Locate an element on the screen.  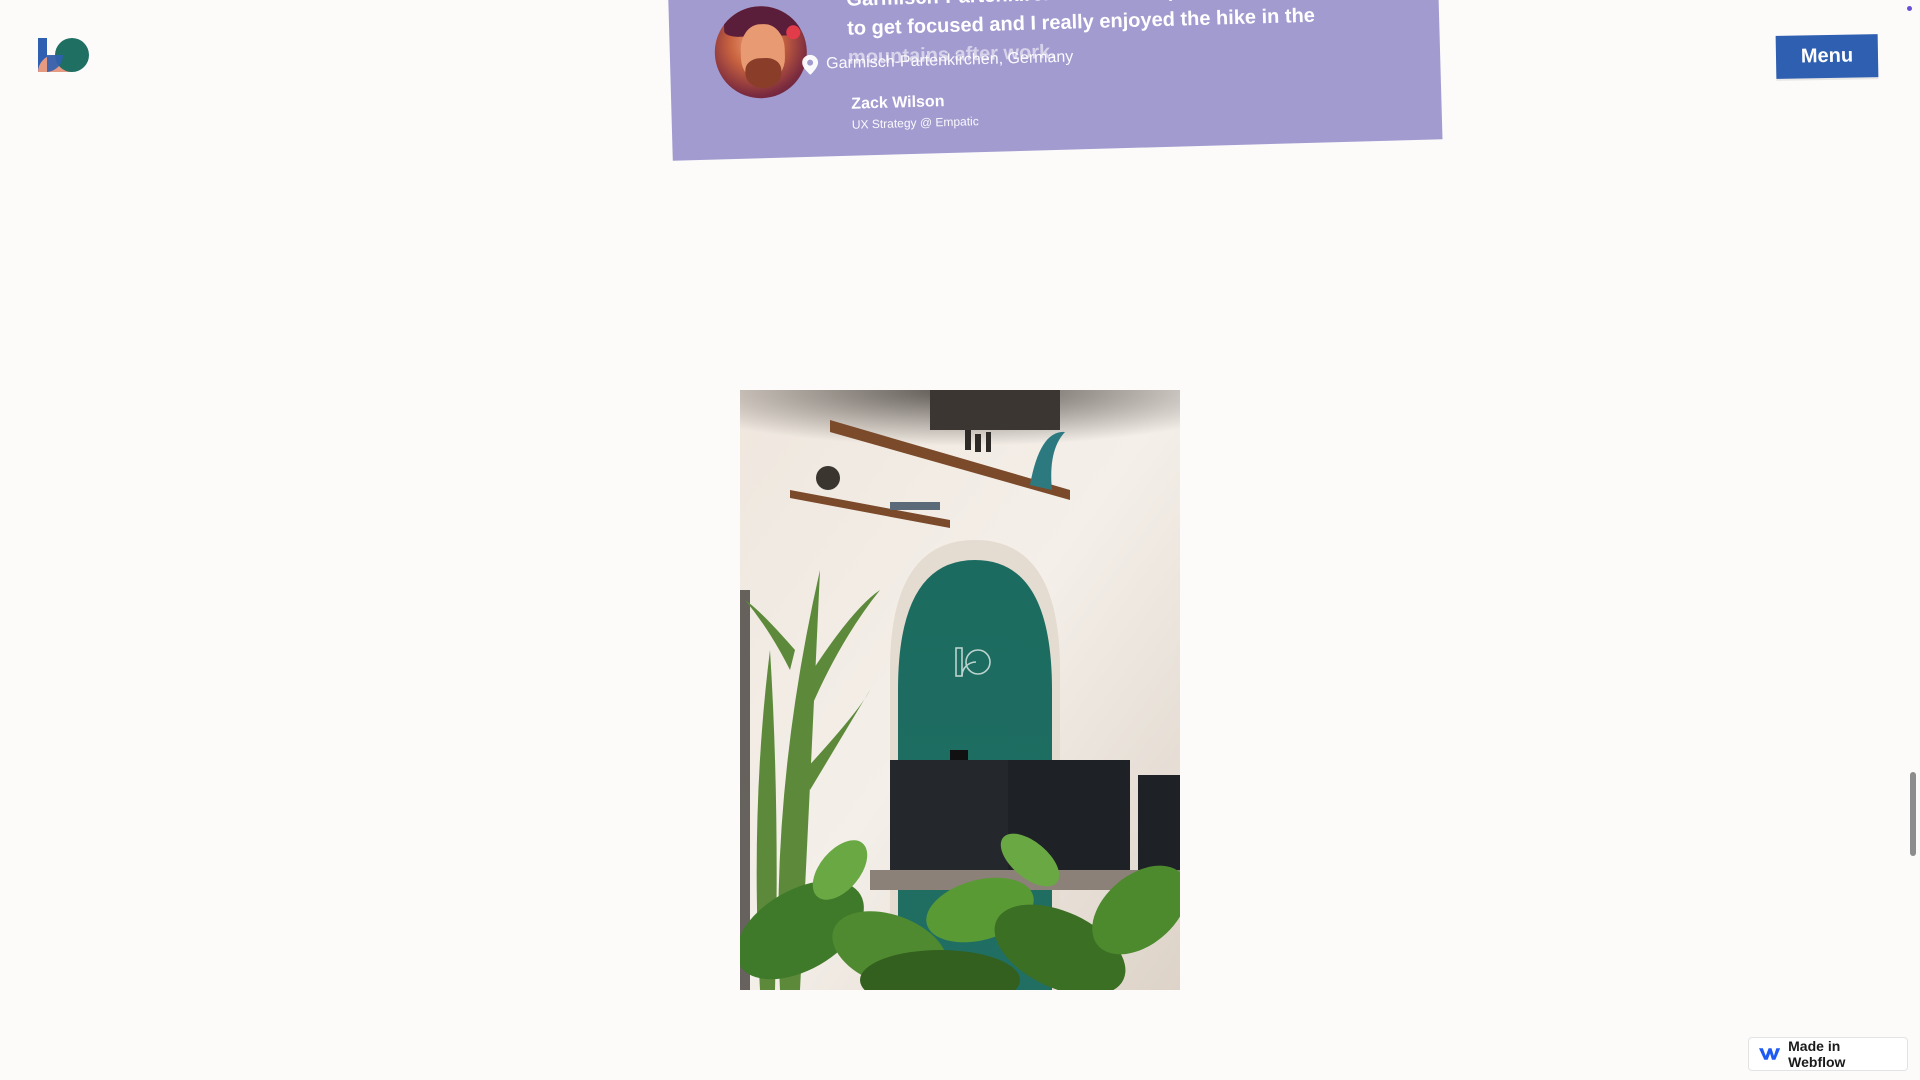
webflow-badge-label: Made in Webflow is located at coordinates (1817, 1054).